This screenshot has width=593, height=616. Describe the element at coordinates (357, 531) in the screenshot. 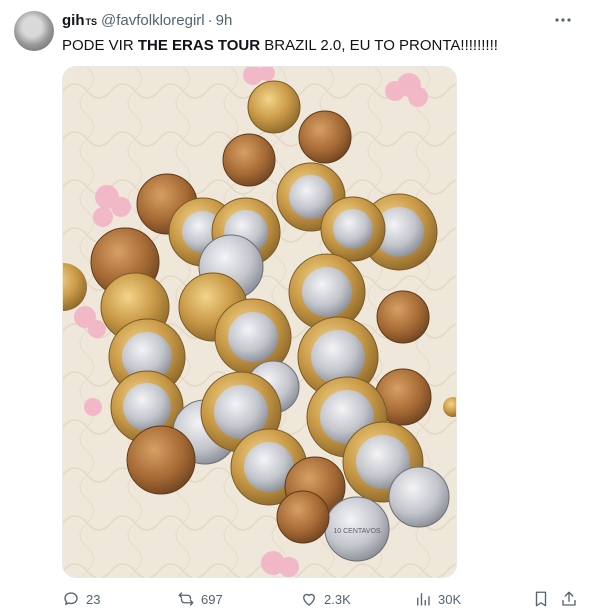

I see `coin-marking: 10 CENTAVOS` at that location.